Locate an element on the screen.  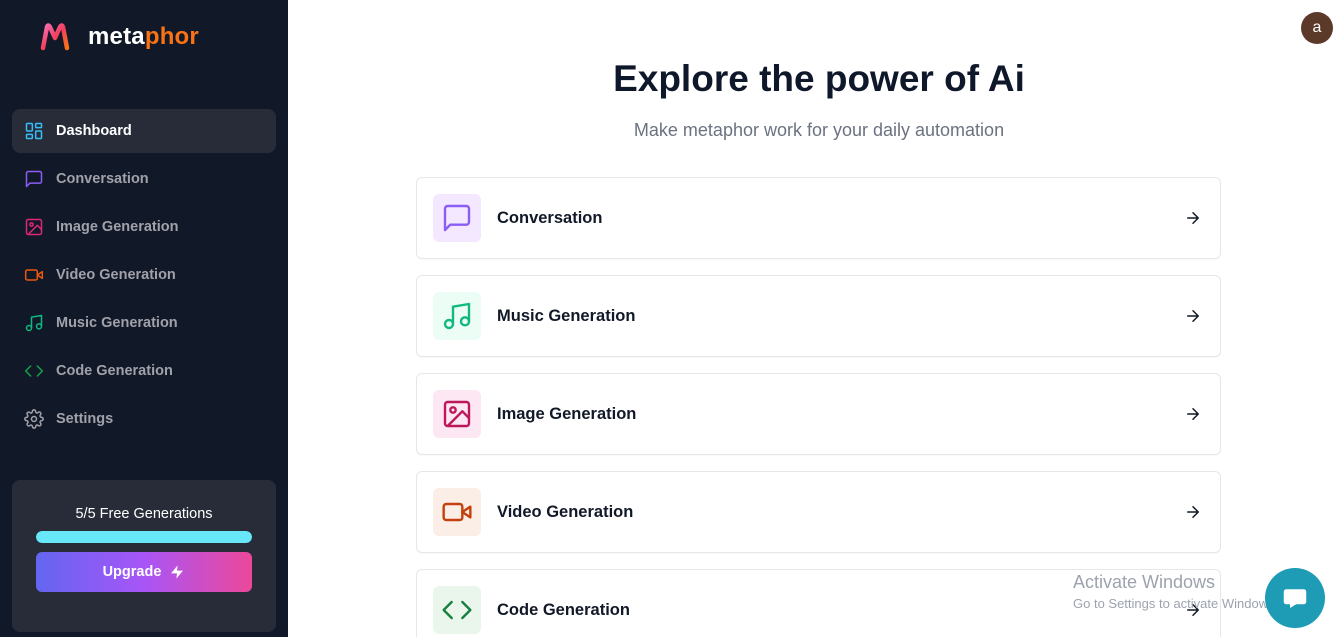
logo-text-part2: phor is located at coordinates (171, 36).